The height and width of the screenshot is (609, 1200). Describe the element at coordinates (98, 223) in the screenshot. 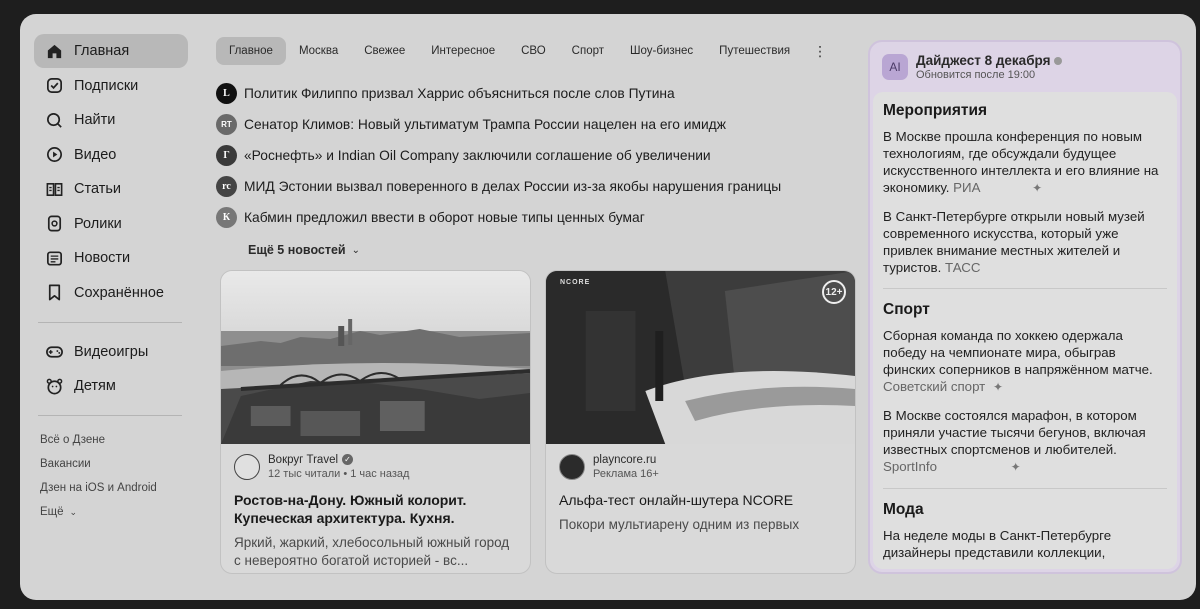

I see `sidebar-item-label: Ролики` at that location.